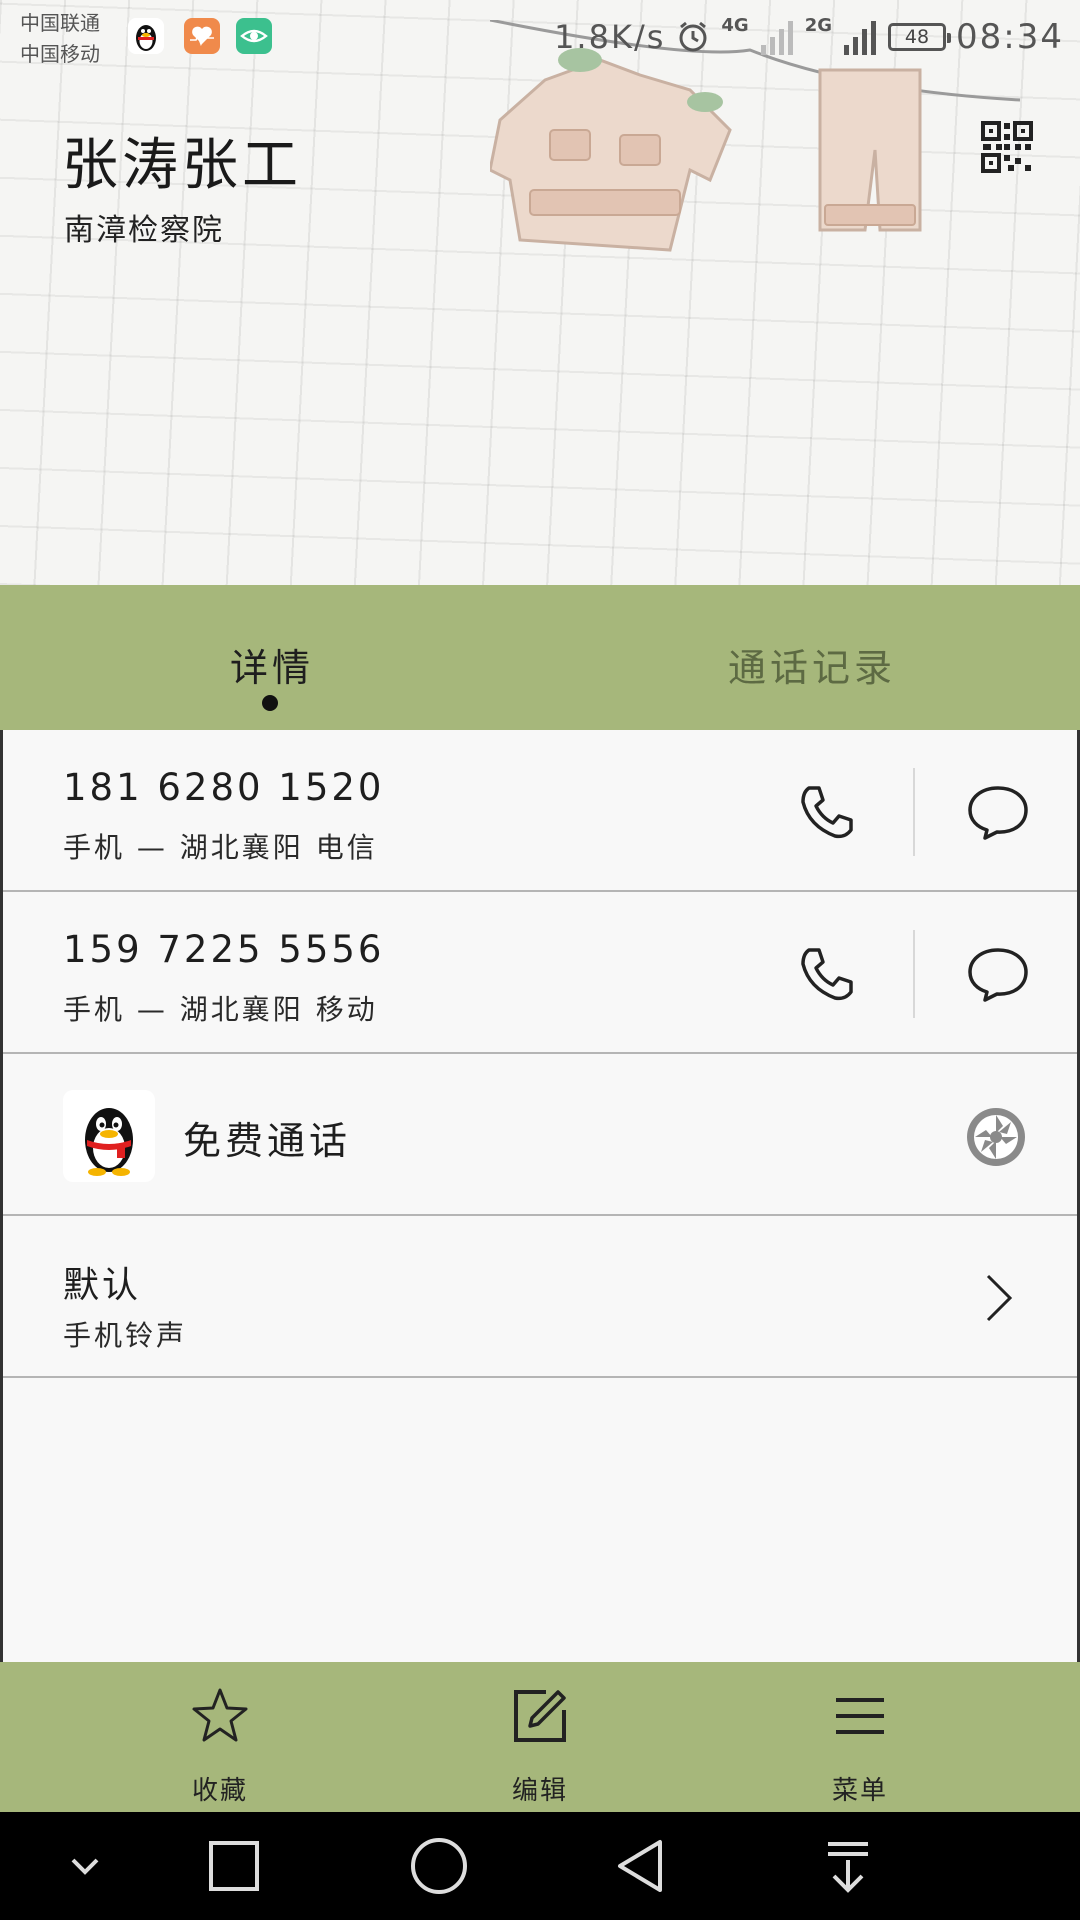 The image size is (1080, 1920). Describe the element at coordinates (254, 36) in the screenshot. I see `eye-care-icon` at that location.